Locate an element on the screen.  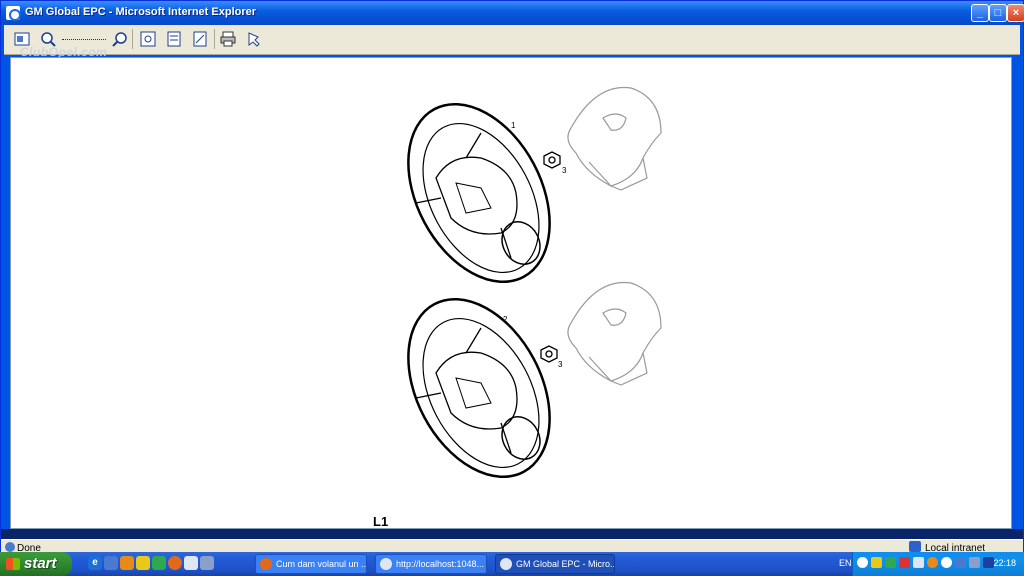
start-button: start is located at coordinates (36, 564).